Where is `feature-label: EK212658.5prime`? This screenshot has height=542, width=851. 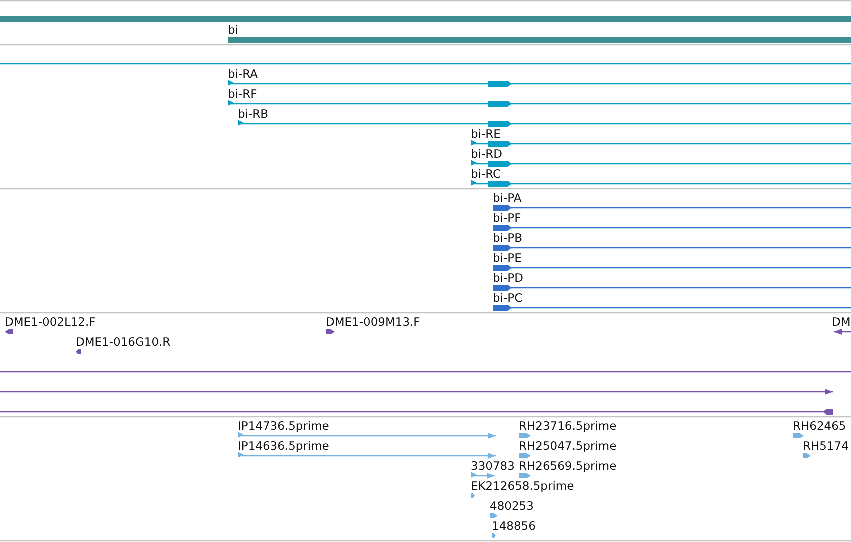 feature-label: EK212658.5prime is located at coordinates (522, 486).